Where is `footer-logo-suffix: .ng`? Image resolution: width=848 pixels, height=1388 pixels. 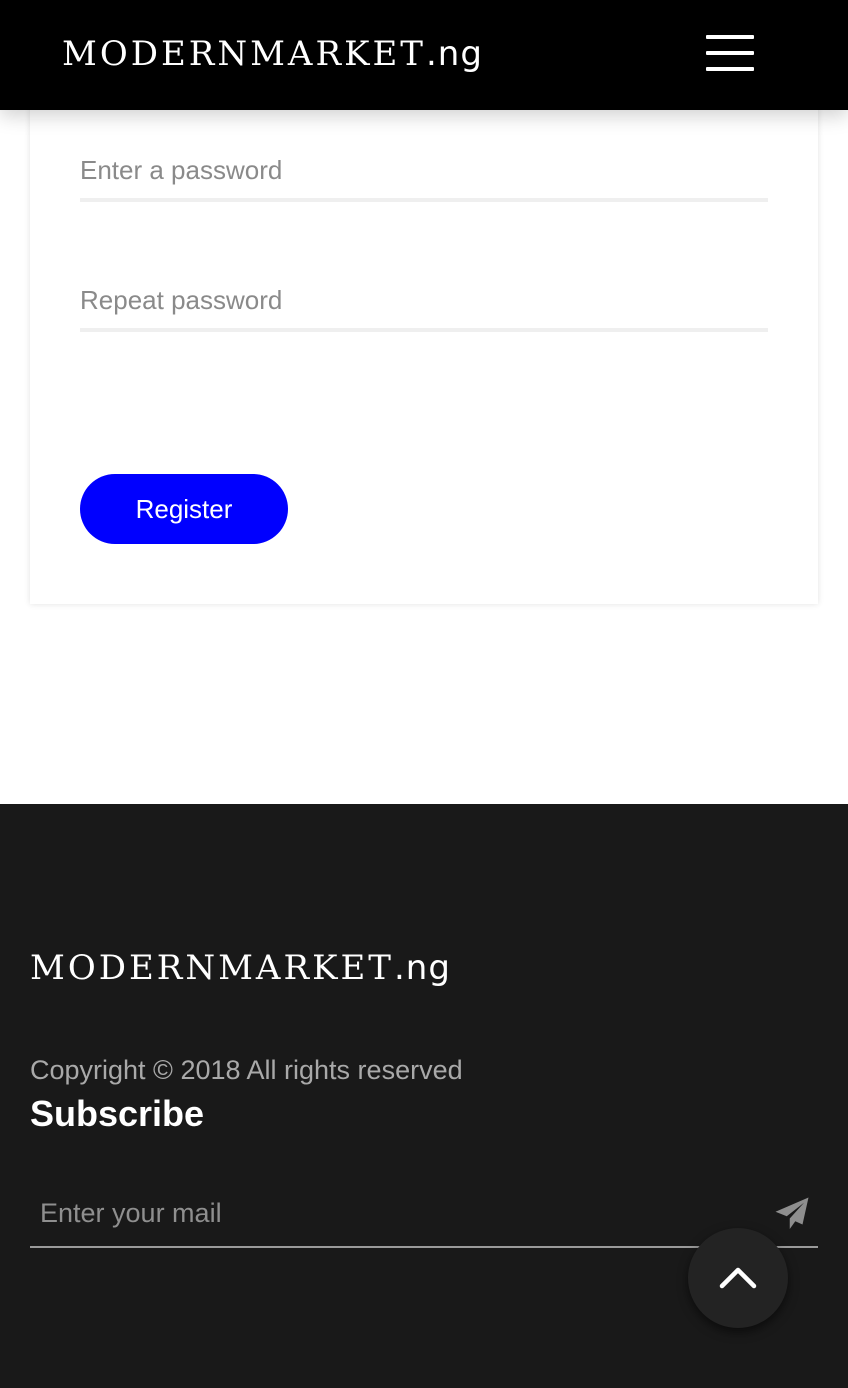 footer-logo-suffix: .ng is located at coordinates (422, 968).